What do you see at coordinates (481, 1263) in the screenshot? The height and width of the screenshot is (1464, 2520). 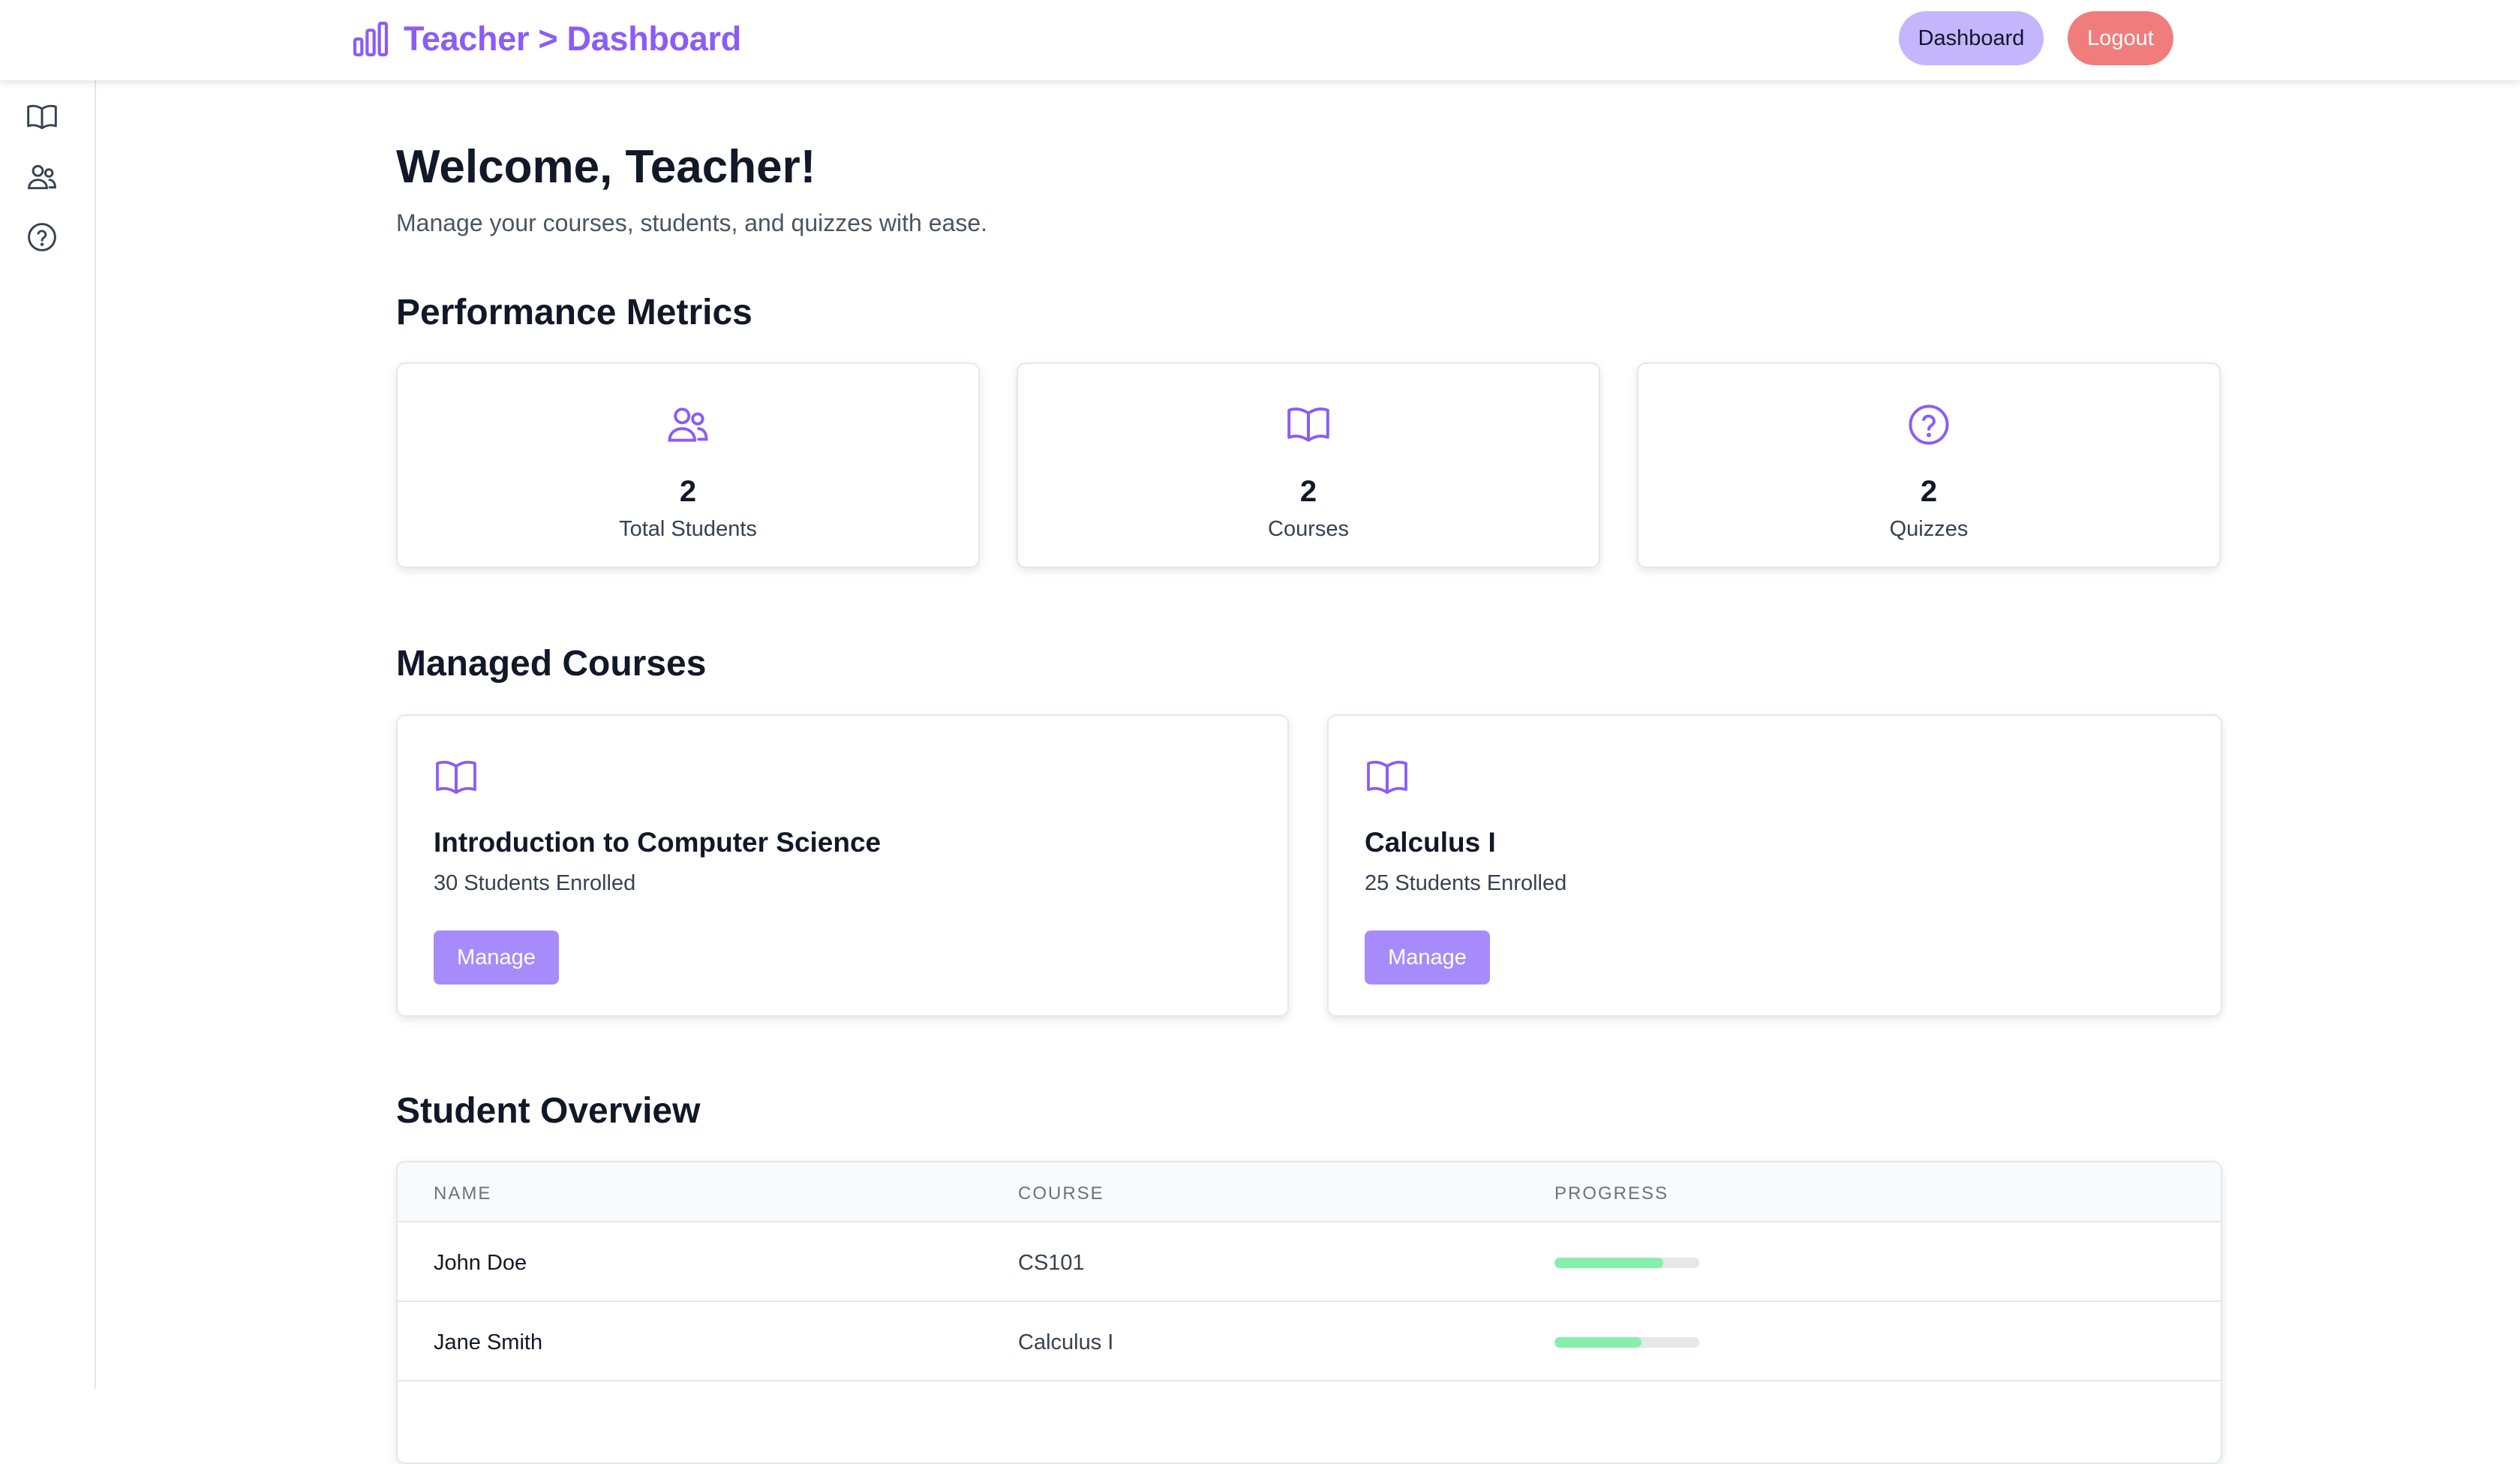 I see `student-name: John Doe` at bounding box center [481, 1263].